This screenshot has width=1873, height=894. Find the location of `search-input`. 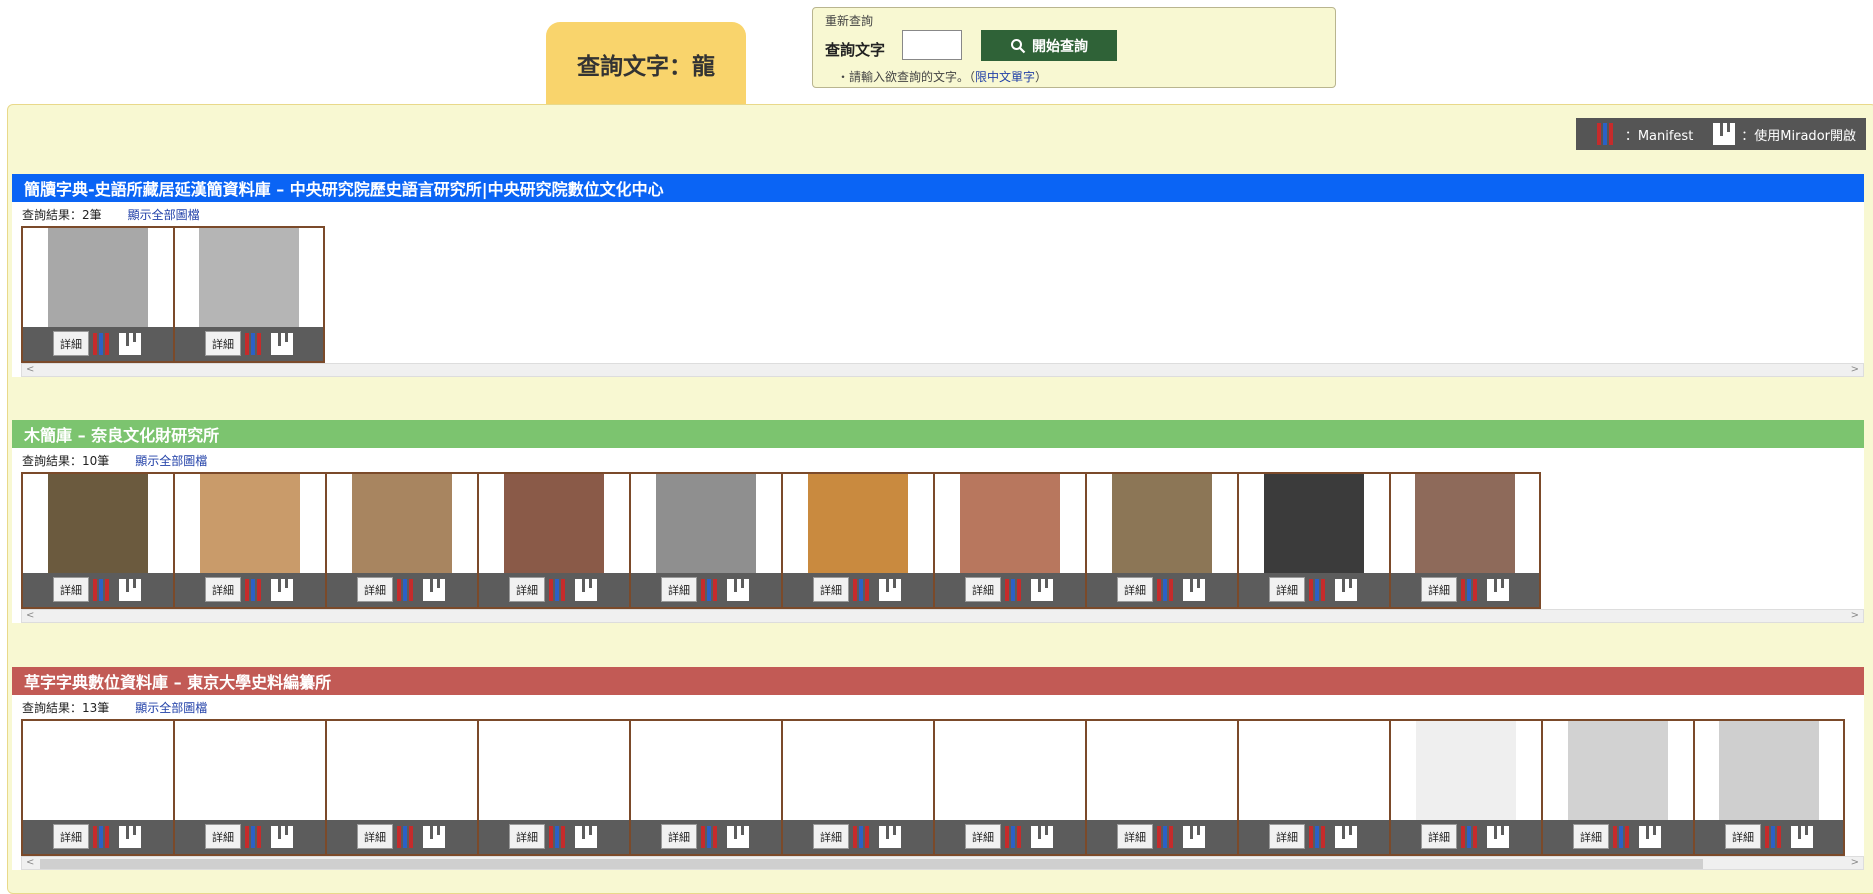

search-input is located at coordinates (932, 45).